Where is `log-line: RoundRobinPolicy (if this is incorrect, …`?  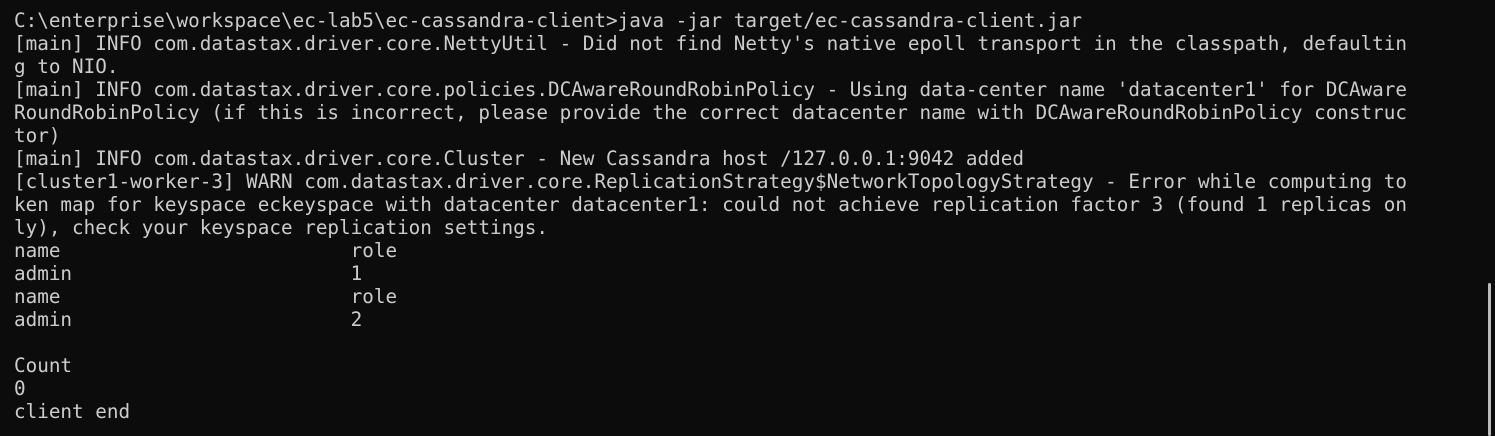 log-line: RoundRobinPolicy (if this is incorrect, … is located at coordinates (710, 112).